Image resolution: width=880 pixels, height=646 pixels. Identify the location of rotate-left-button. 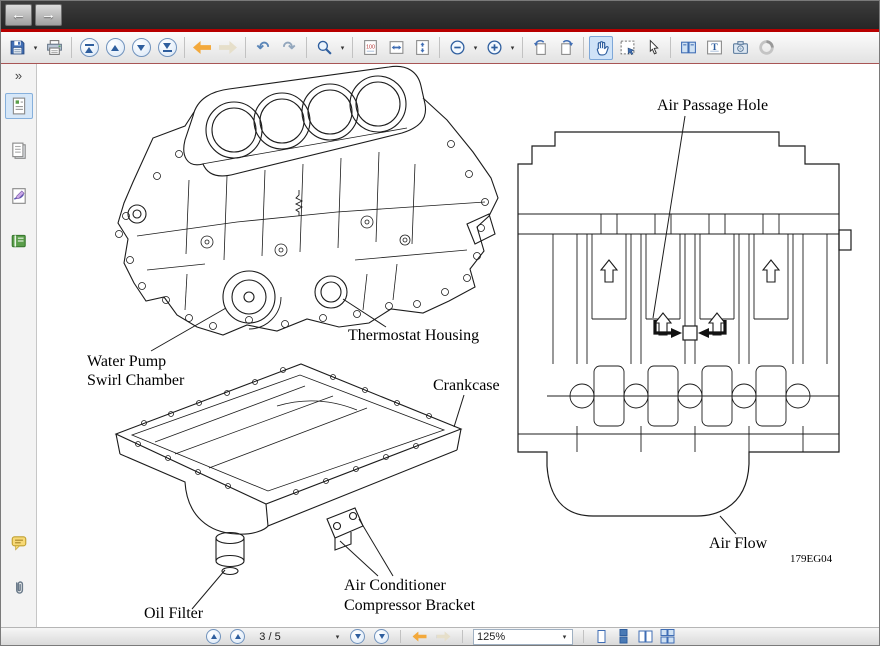
(540, 48).